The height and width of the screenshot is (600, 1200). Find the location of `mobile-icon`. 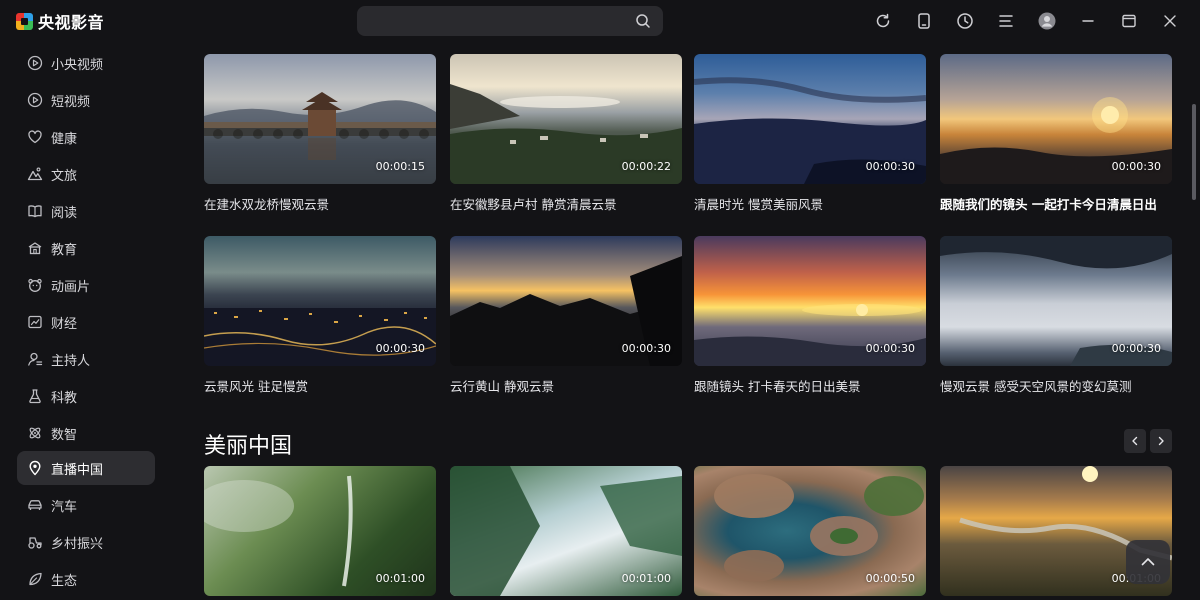

mobile-icon is located at coordinates (923, 21).